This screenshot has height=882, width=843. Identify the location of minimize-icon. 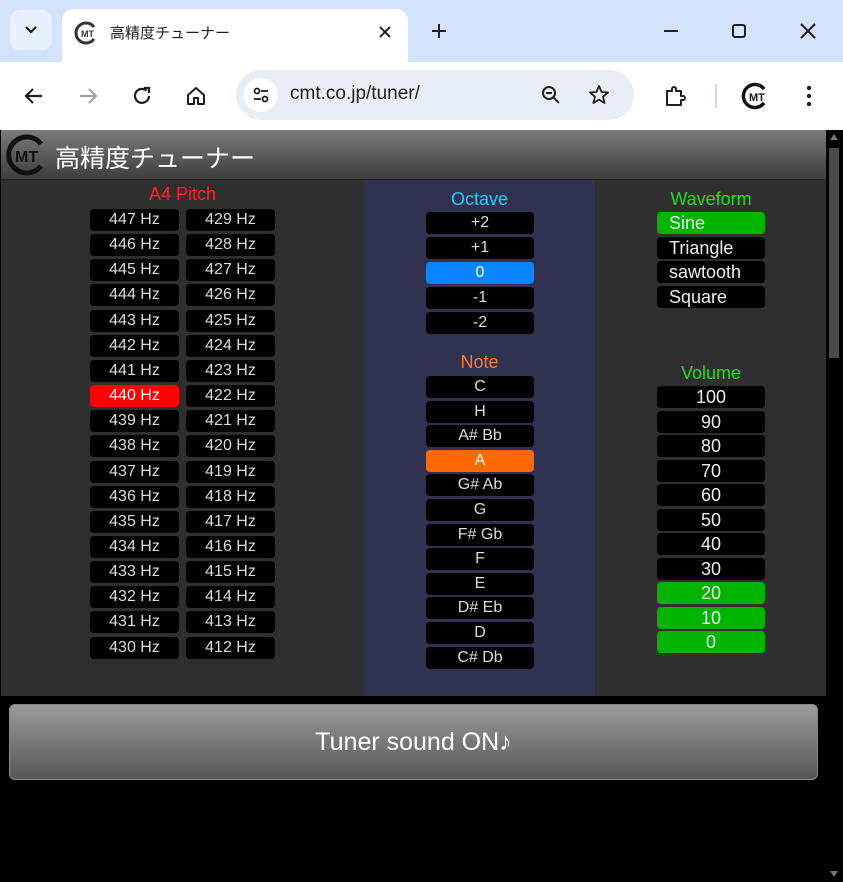
(671, 31).